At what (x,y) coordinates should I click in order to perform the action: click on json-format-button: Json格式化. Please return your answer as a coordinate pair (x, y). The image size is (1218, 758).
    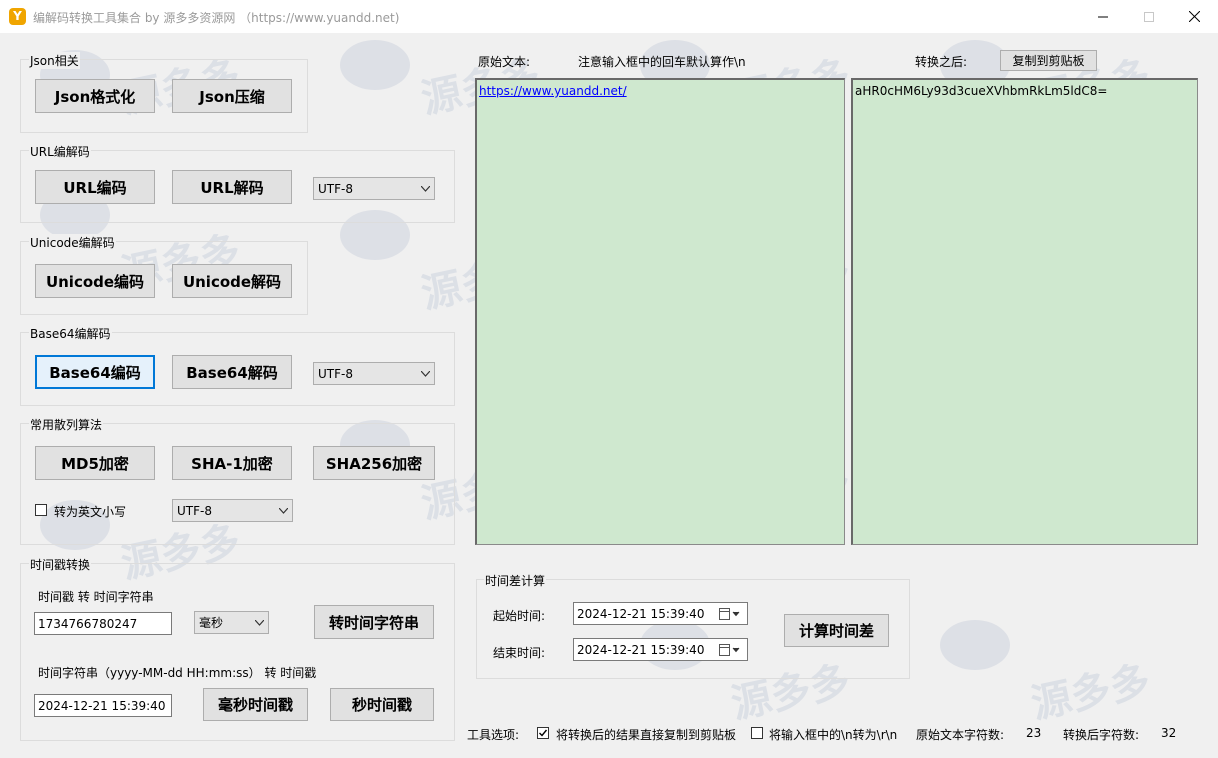
    Looking at the image, I should click on (95, 96).